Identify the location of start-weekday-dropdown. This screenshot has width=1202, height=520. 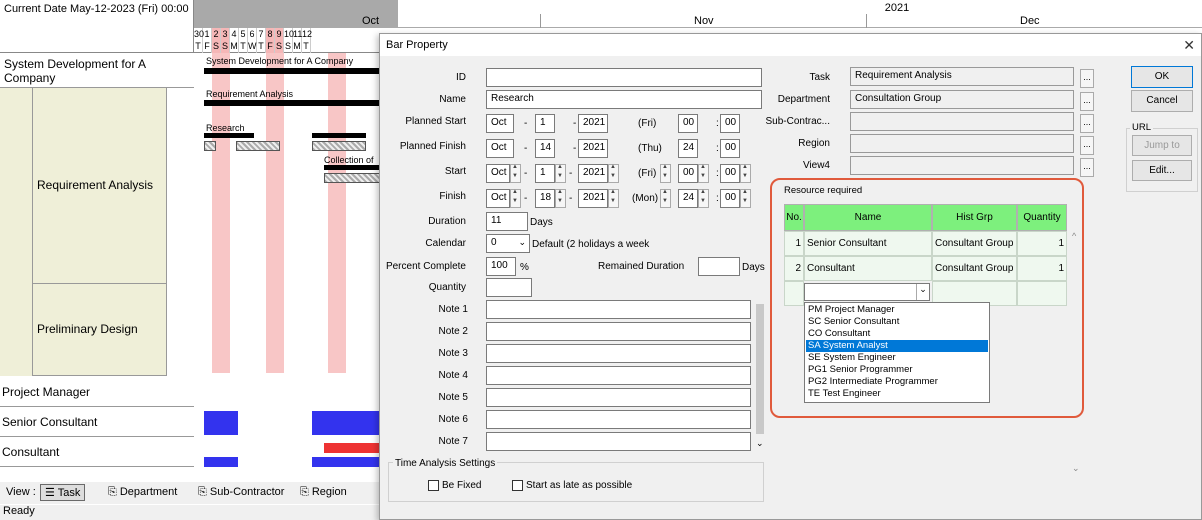
(665, 173).